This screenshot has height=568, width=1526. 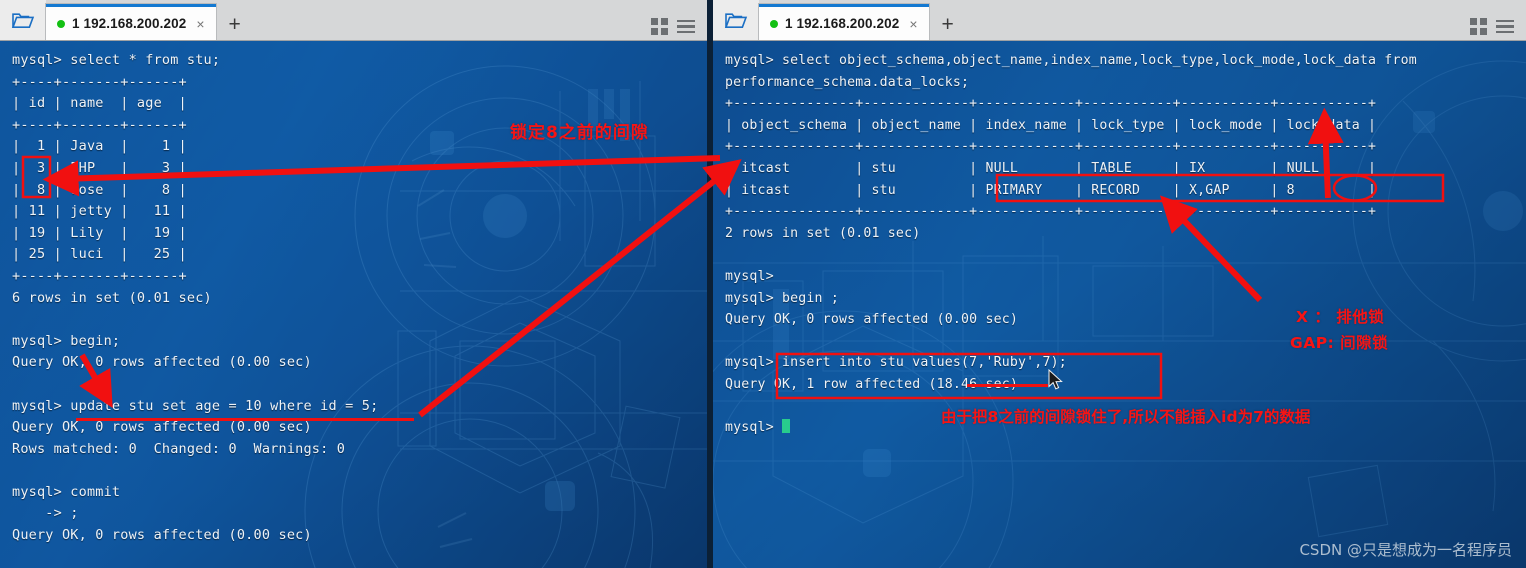 I want to click on tab-left-192-168-200-202: 1 192.168.200.202 ×, so click(x=131, y=22).